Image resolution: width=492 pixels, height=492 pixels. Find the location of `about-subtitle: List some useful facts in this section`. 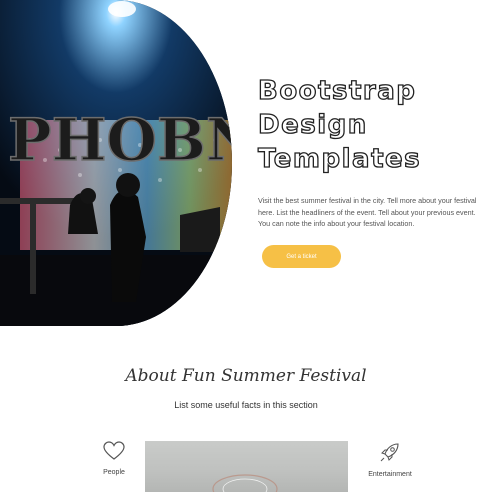

about-subtitle: List some useful facts in this section is located at coordinates (246, 405).